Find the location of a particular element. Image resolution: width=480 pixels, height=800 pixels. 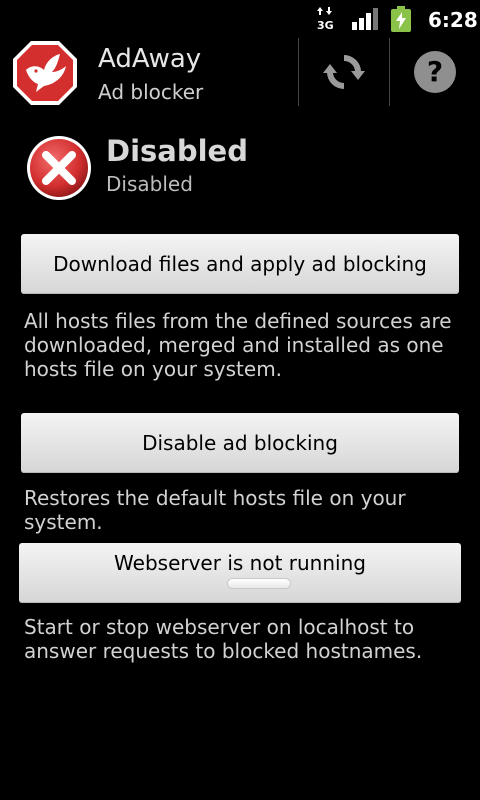

help-icon: ? is located at coordinates (435, 72).